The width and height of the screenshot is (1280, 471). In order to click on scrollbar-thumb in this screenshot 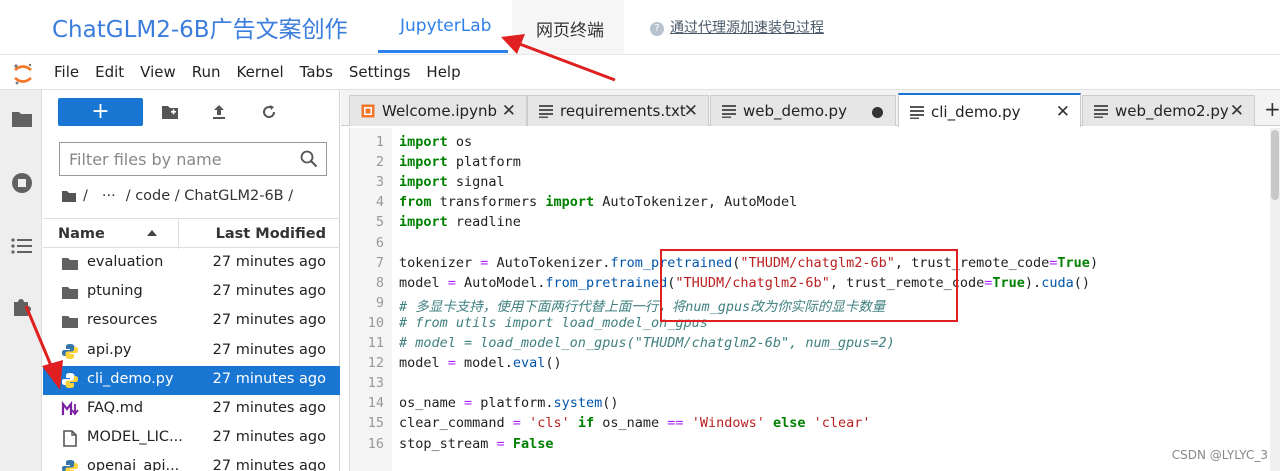, I will do `click(1275, 165)`.